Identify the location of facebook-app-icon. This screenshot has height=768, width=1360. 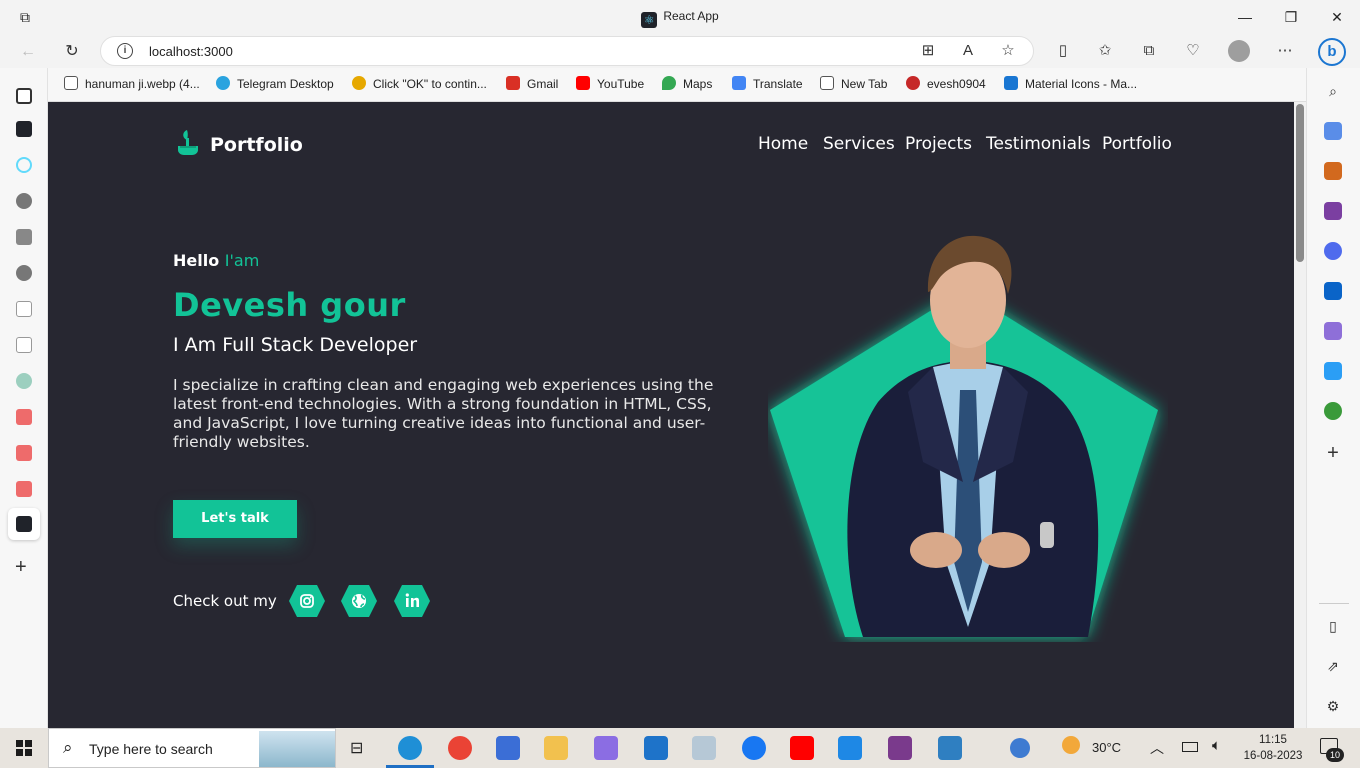
(754, 748).